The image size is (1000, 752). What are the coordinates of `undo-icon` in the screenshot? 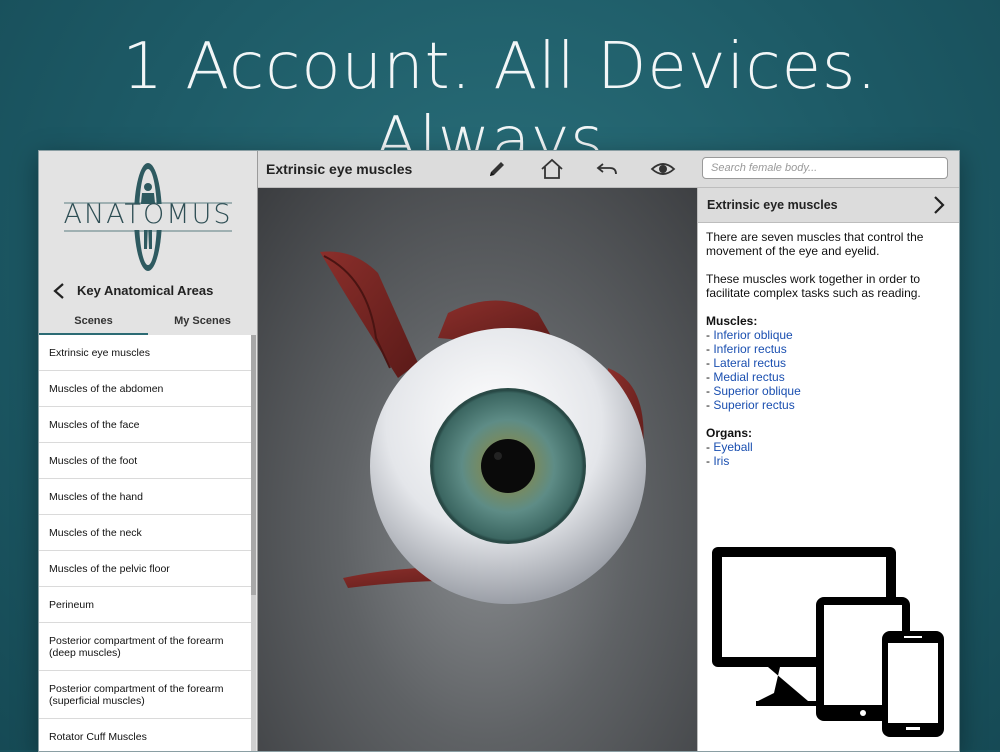 It's located at (607, 169).